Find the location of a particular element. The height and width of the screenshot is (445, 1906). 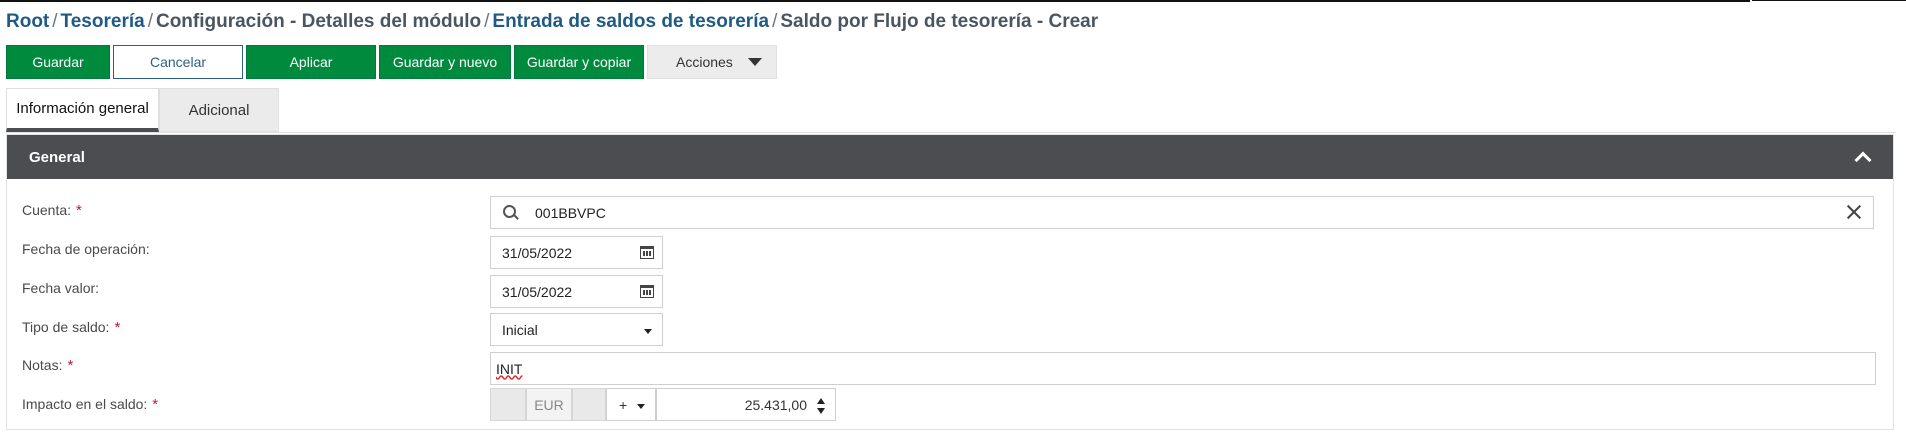

tipo-saldo-value: Inicial is located at coordinates (520, 329).